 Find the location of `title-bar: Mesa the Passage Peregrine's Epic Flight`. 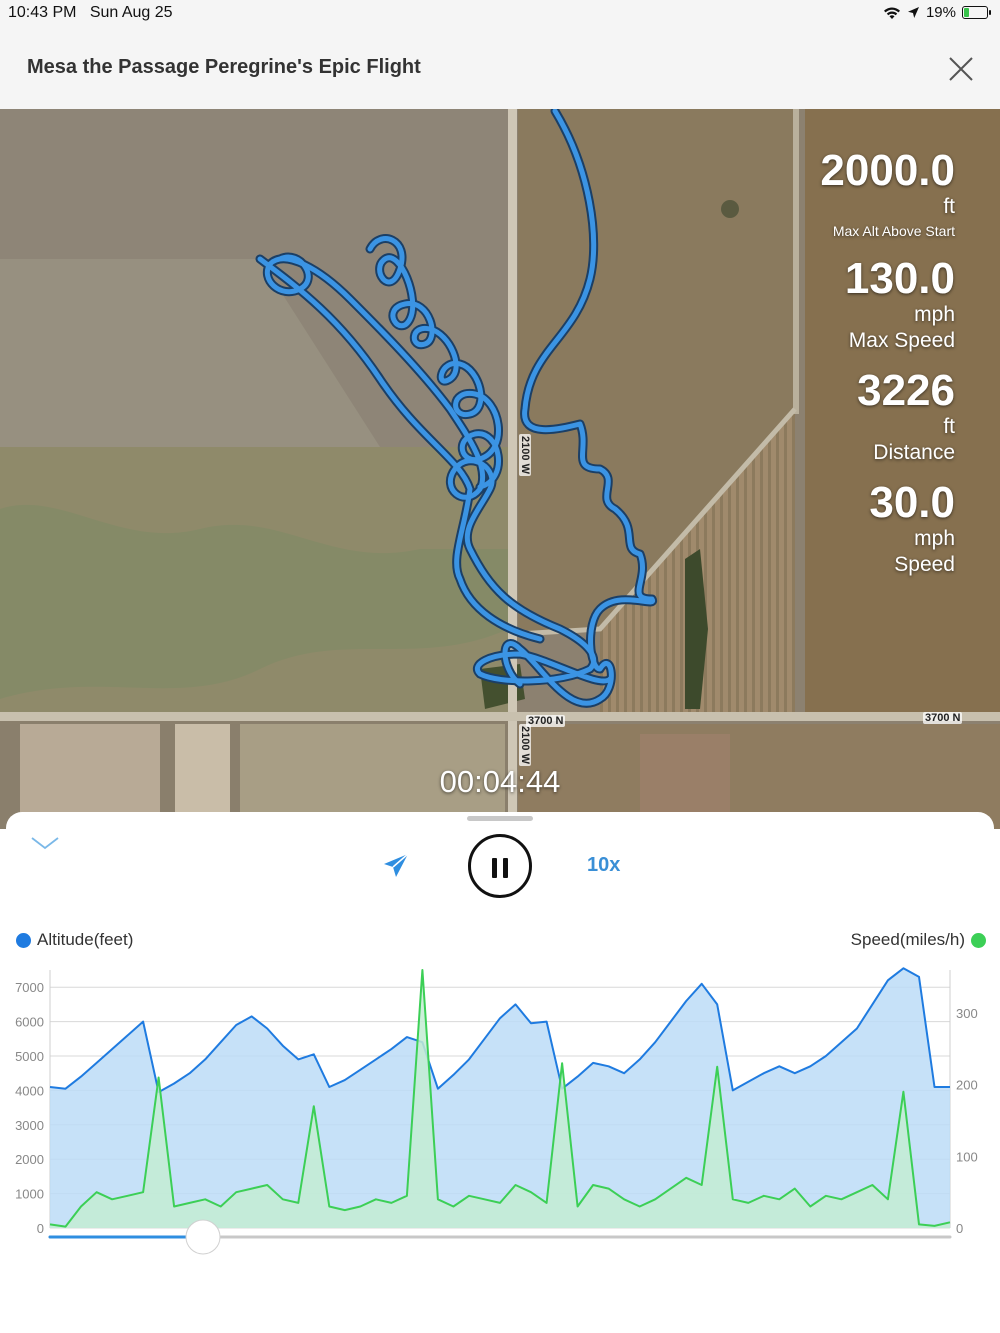

title-bar: Mesa the Passage Peregrine's Epic Flight is located at coordinates (500, 68).